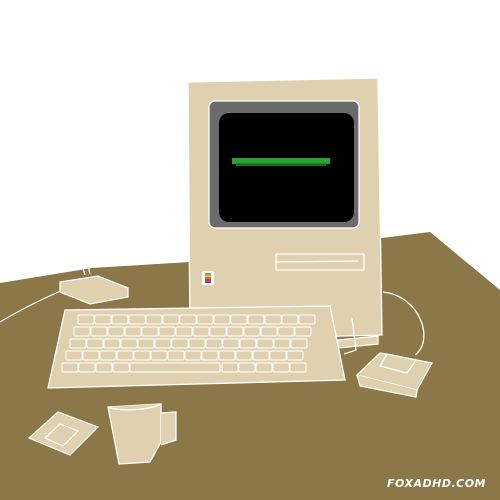 This screenshot has height=500, width=500. What do you see at coordinates (208, 278) in the screenshot?
I see `apple-logo` at bounding box center [208, 278].